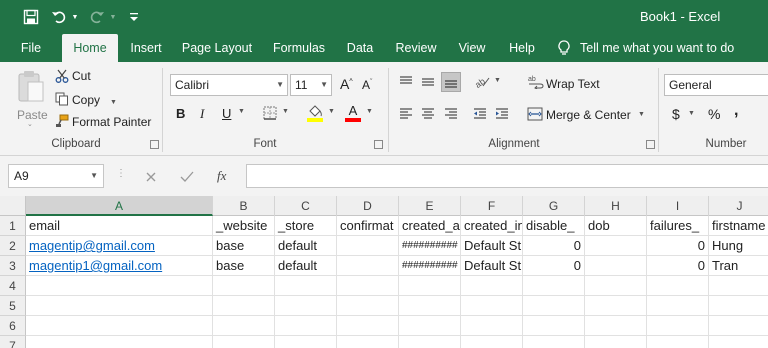 This screenshot has width=768, height=348. Describe the element at coordinates (678, 286) in the screenshot. I see `cell-i4` at that location.